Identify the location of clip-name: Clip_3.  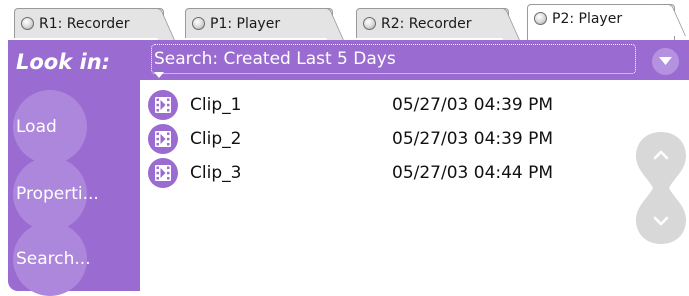
(216, 173).